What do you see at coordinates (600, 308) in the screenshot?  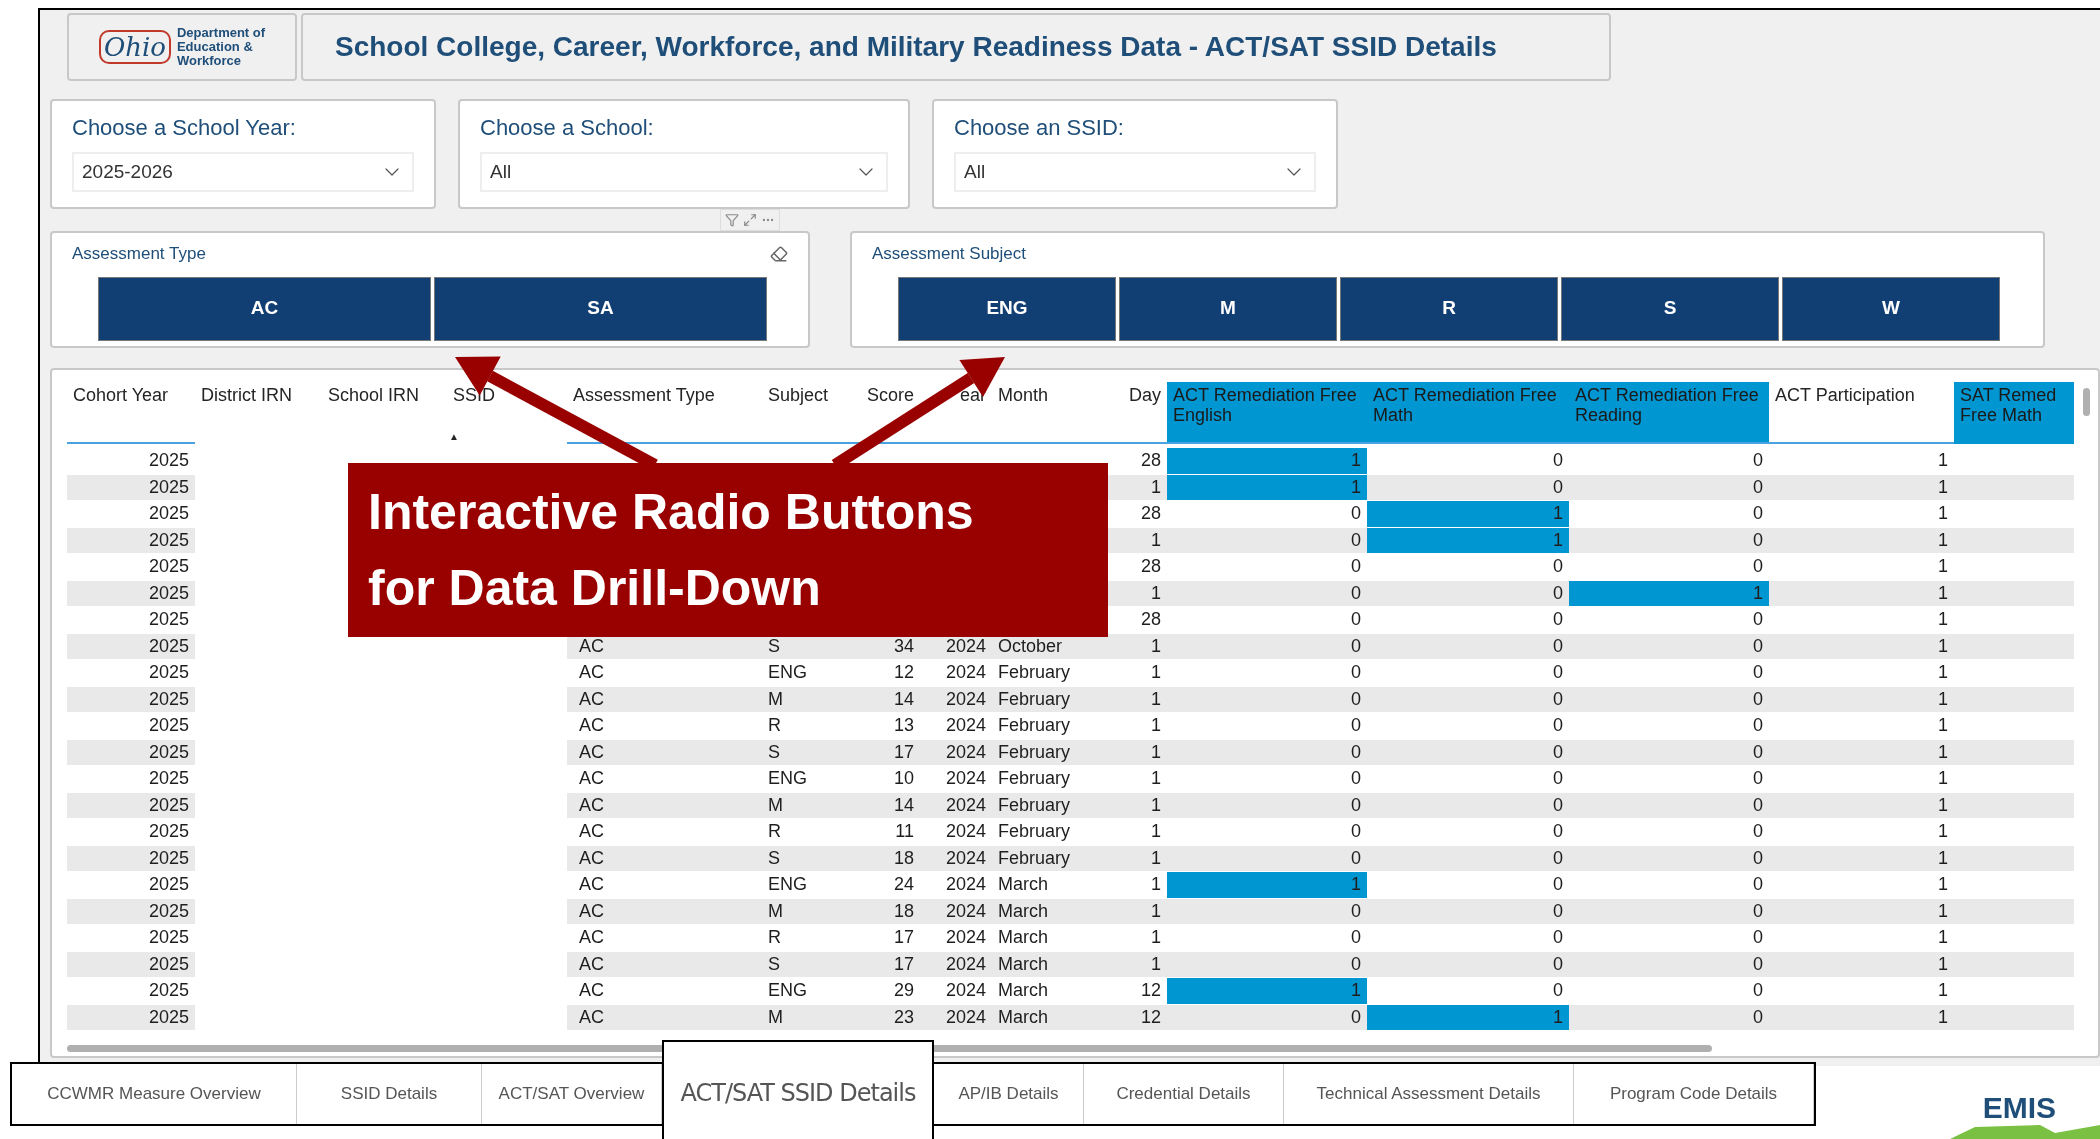 I see `slicer-button: SA` at bounding box center [600, 308].